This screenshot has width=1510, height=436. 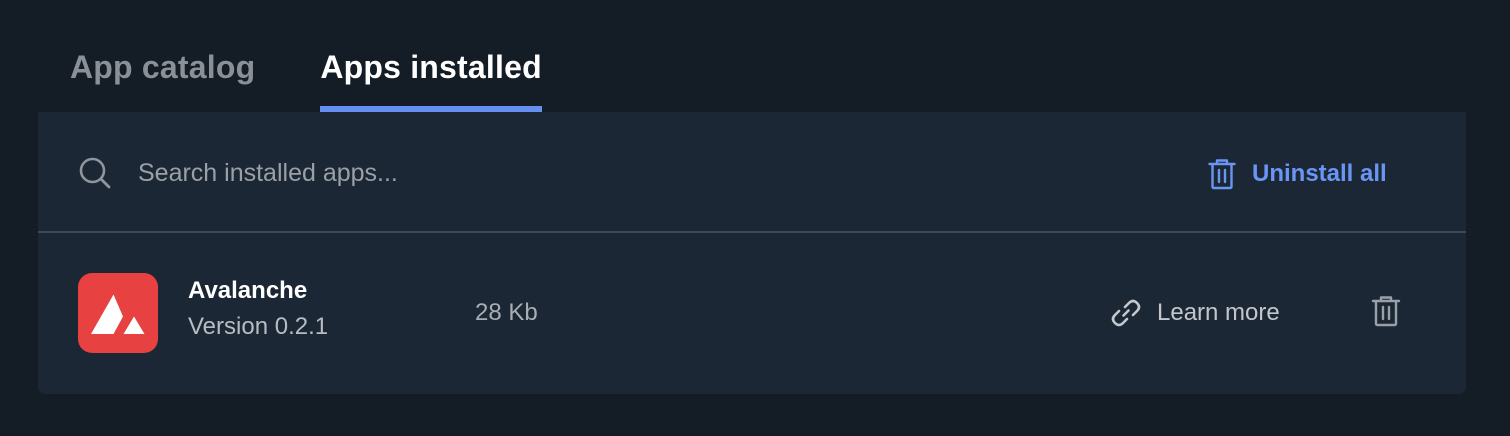 What do you see at coordinates (1319, 173) in the screenshot?
I see `uninstall-all-label: Uninstall all` at bounding box center [1319, 173].